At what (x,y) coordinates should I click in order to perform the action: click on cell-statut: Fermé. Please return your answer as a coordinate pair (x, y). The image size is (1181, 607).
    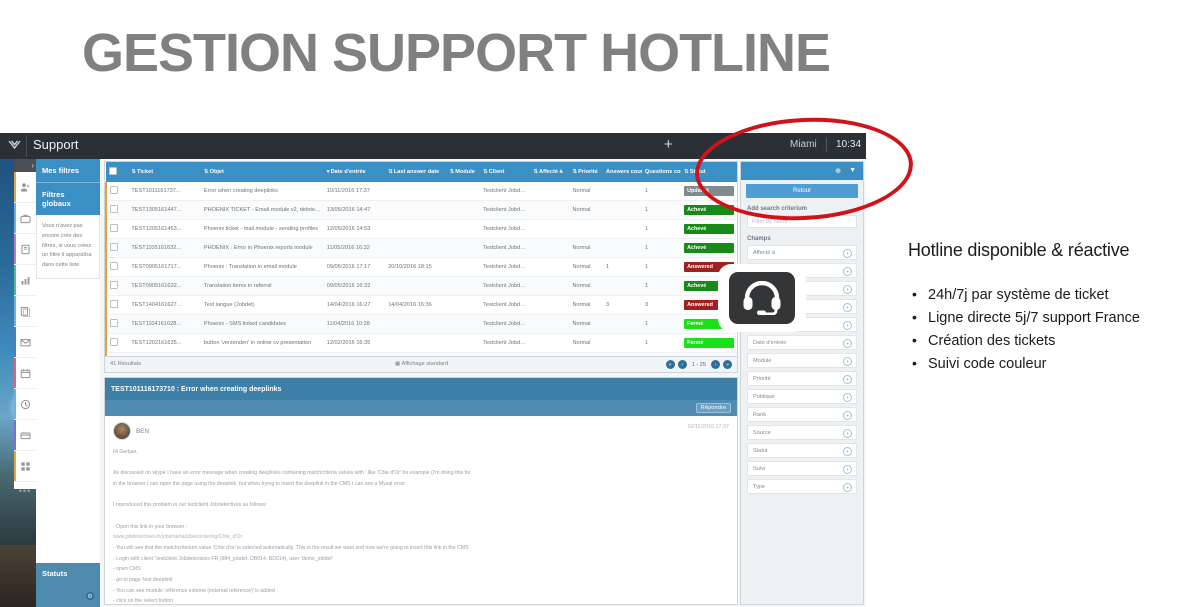
    Looking at the image, I should click on (709, 343).